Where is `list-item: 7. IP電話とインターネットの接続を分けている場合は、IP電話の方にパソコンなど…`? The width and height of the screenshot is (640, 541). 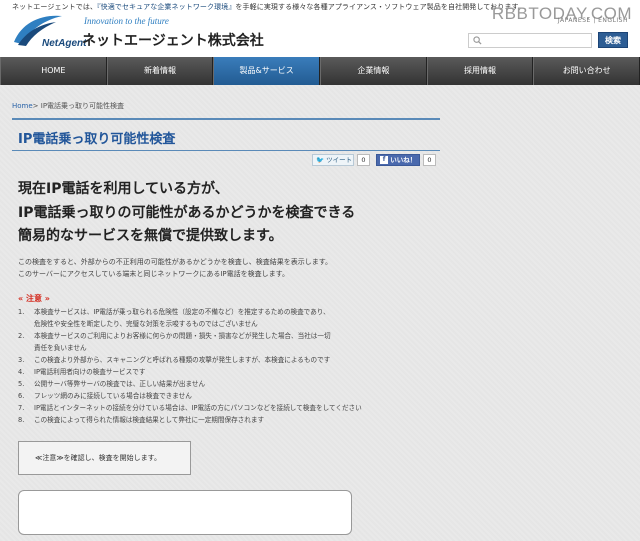 list-item: 7. IP電話とインターネットの接続を分けている場合は、IP電話の方にパソコンなど… is located at coordinates (190, 408).